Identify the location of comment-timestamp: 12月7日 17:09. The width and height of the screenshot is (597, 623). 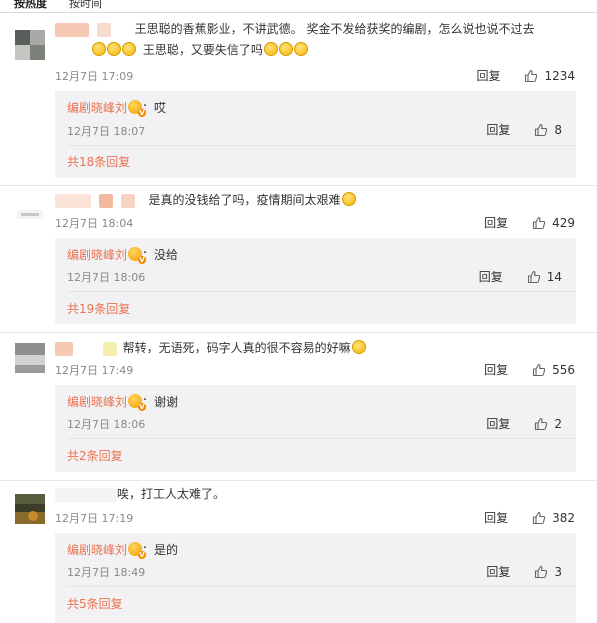
(94, 76).